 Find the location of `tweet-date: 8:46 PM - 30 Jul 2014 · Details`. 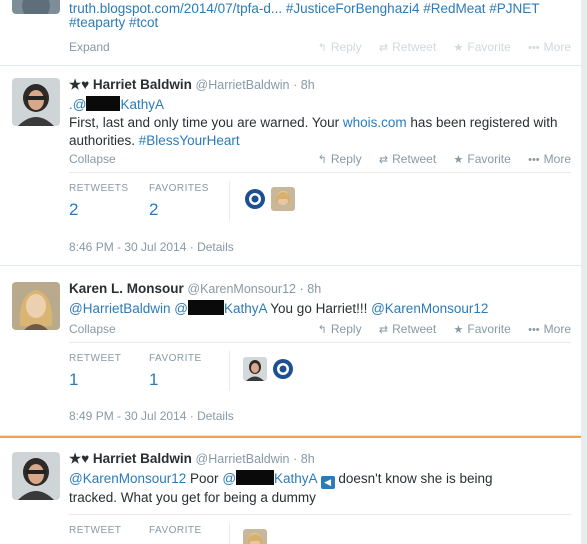

tweet-date: 8:46 PM - 30 Jul 2014 · Details is located at coordinates (151, 247).